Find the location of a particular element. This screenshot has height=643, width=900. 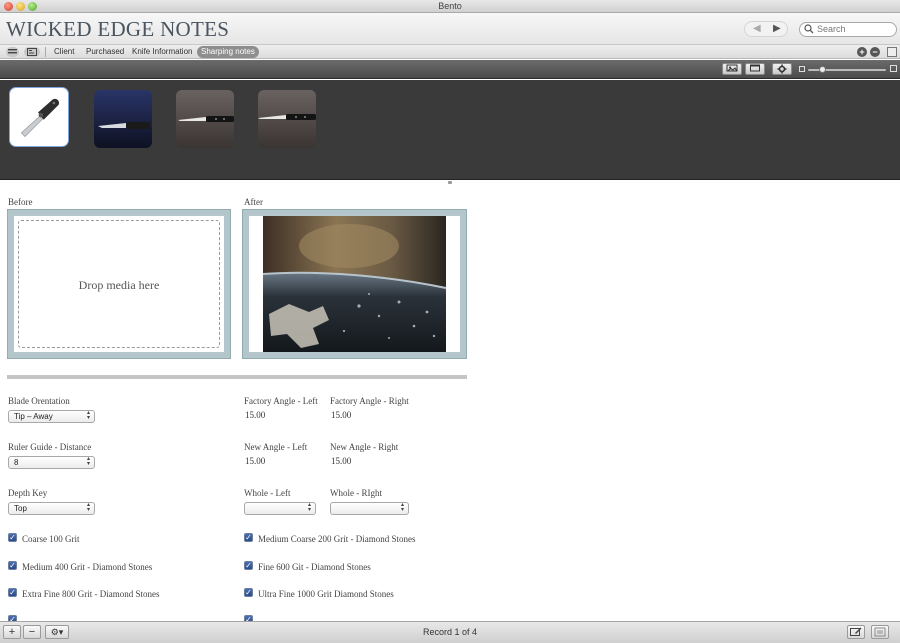

record-navigation: ◀ ▶ is located at coordinates (766, 29).